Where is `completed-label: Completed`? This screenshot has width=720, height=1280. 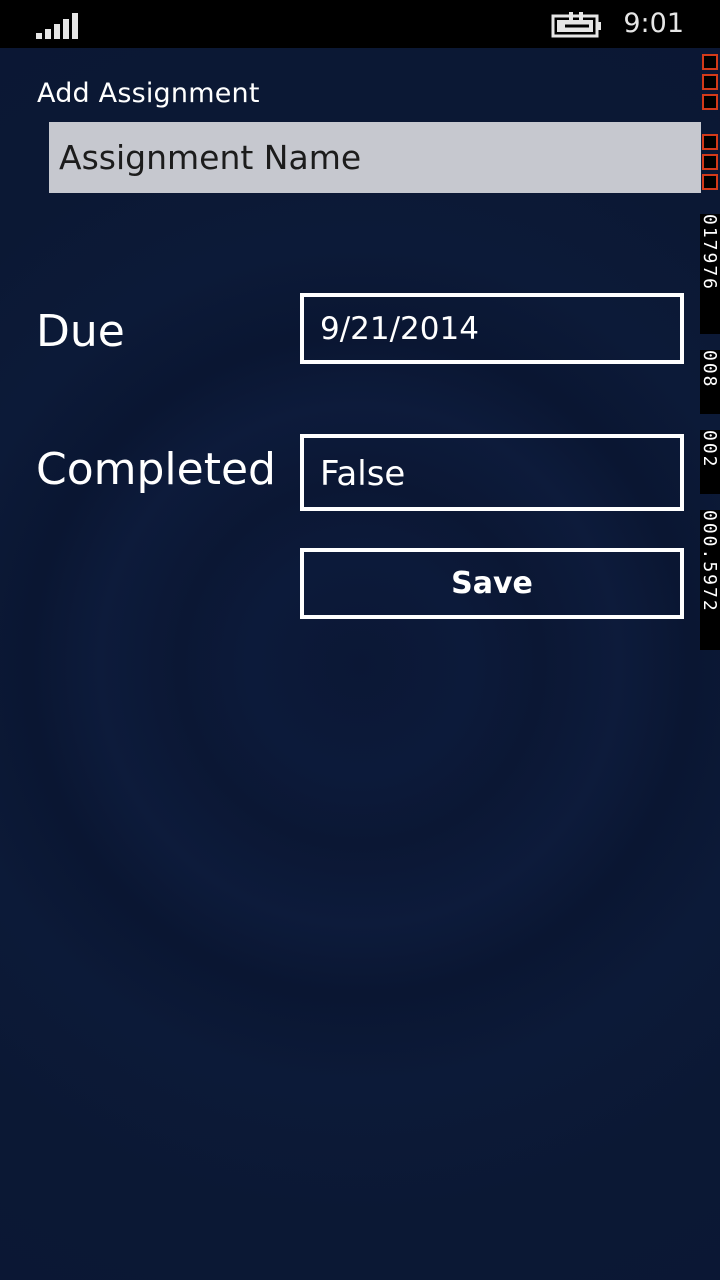 completed-label: Completed is located at coordinates (156, 469).